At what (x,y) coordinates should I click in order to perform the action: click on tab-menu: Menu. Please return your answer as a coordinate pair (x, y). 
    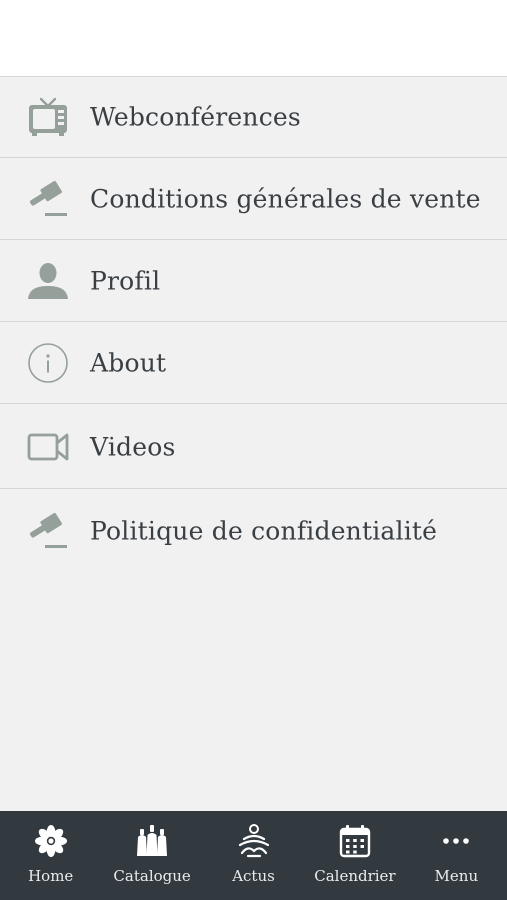
    Looking at the image, I should click on (456, 855).